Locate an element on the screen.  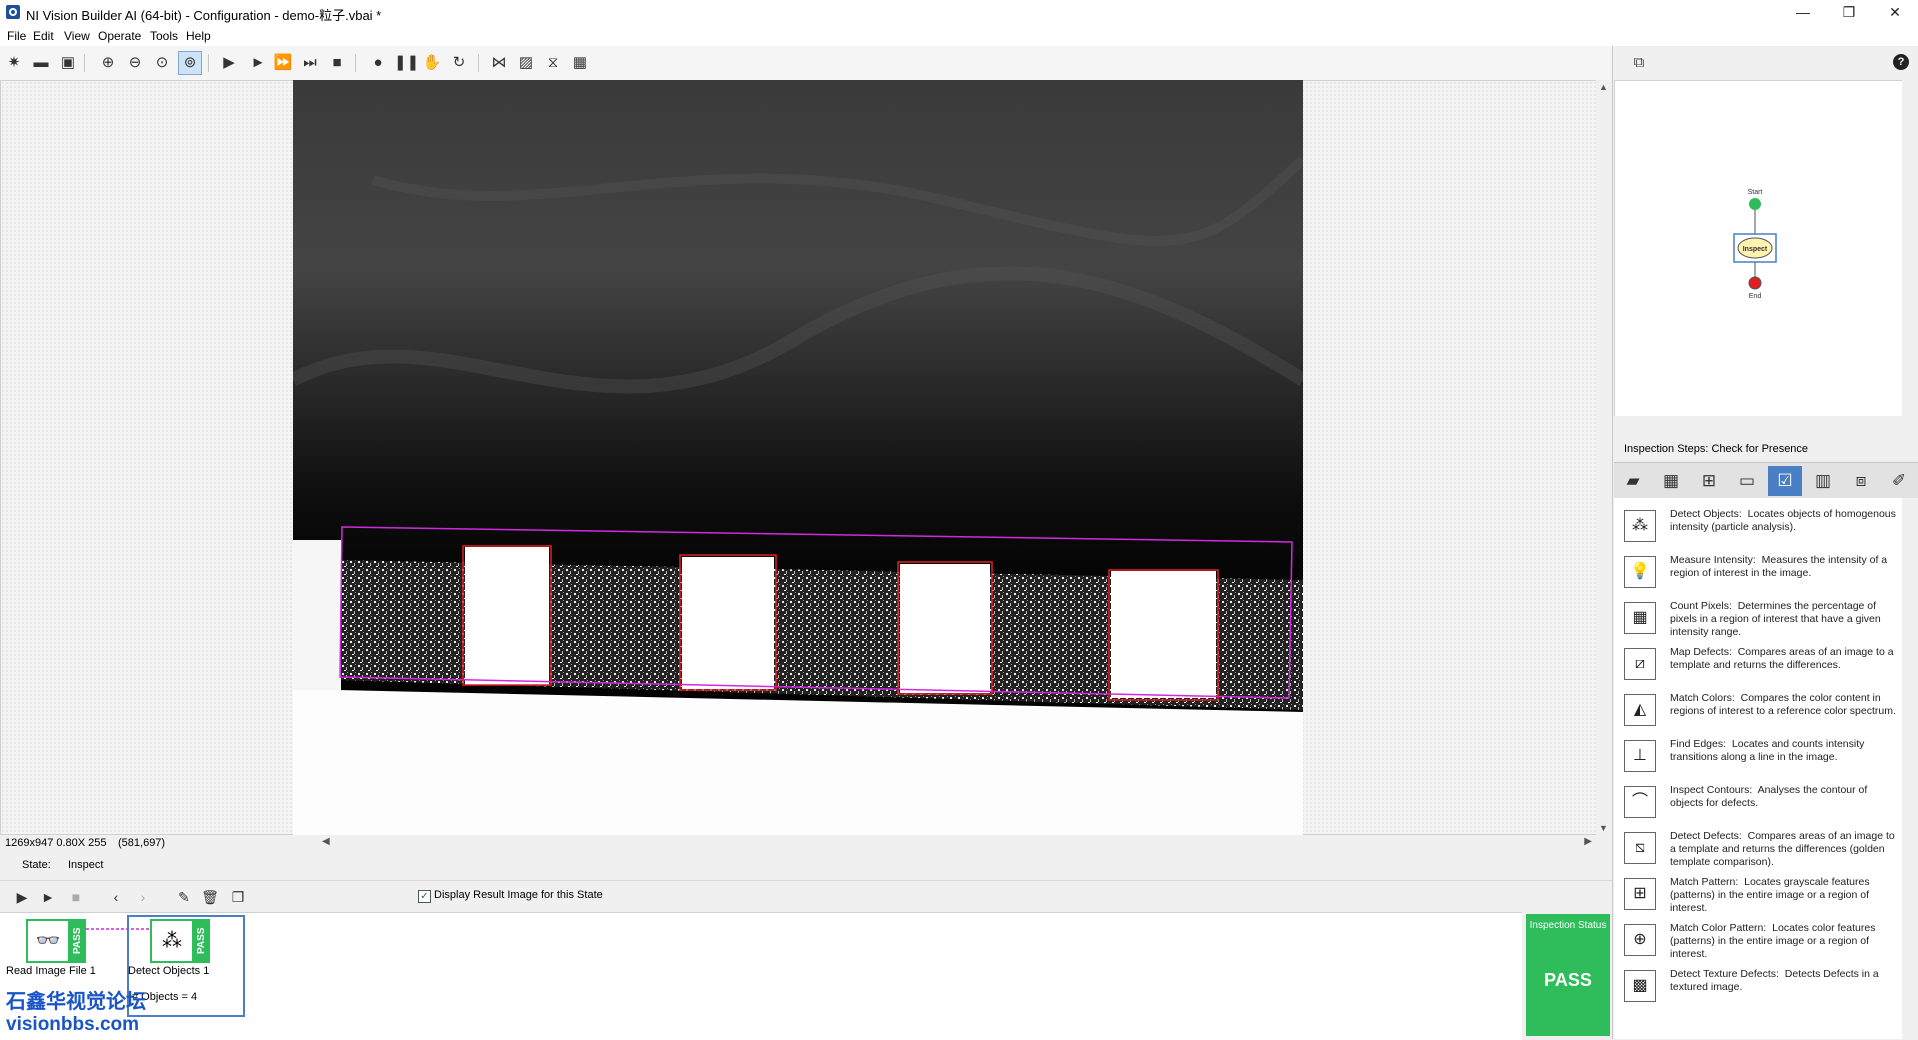
tab-communicate: ✐ is located at coordinates (1899, 481).